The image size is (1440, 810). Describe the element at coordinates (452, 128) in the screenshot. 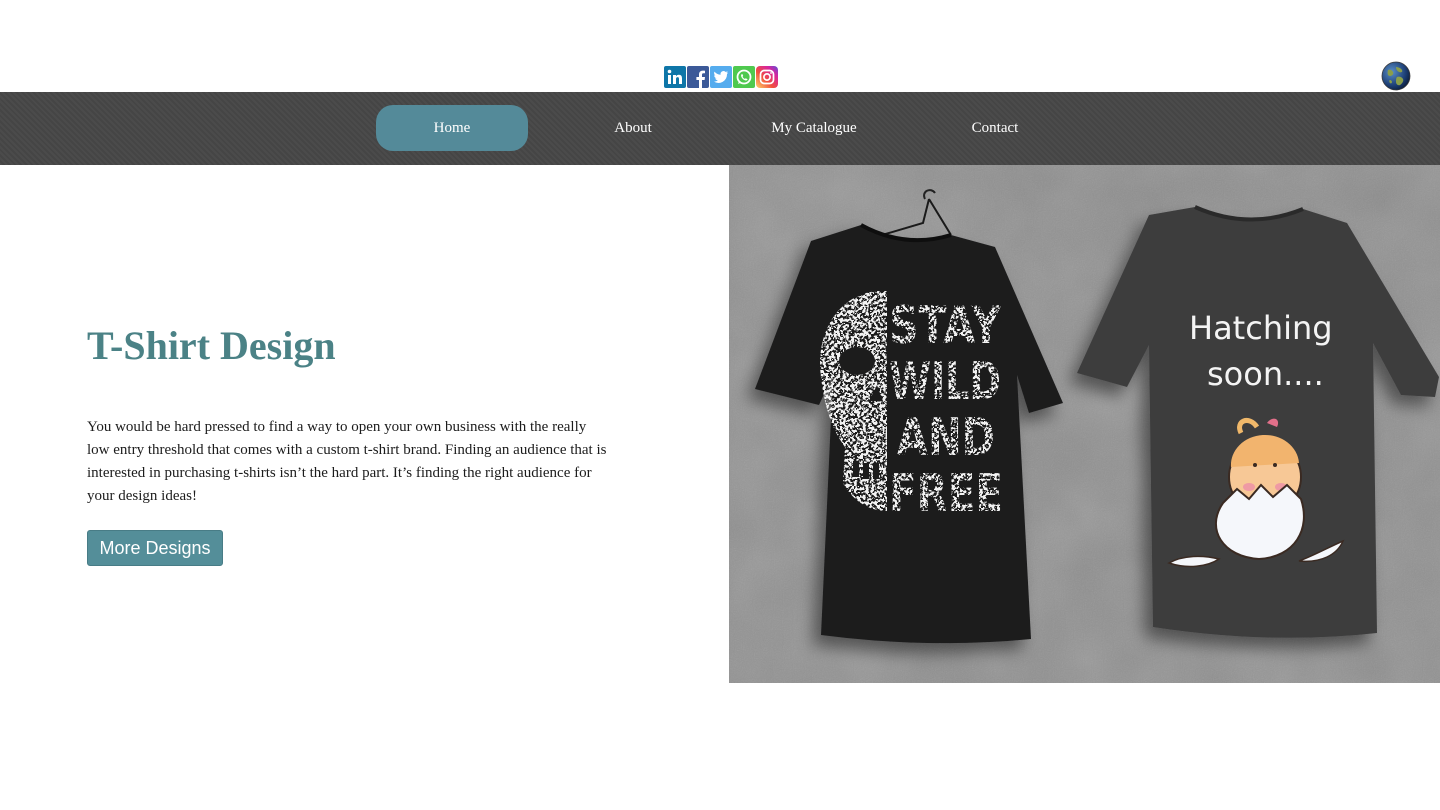

I see `nav-item-home: Home` at that location.